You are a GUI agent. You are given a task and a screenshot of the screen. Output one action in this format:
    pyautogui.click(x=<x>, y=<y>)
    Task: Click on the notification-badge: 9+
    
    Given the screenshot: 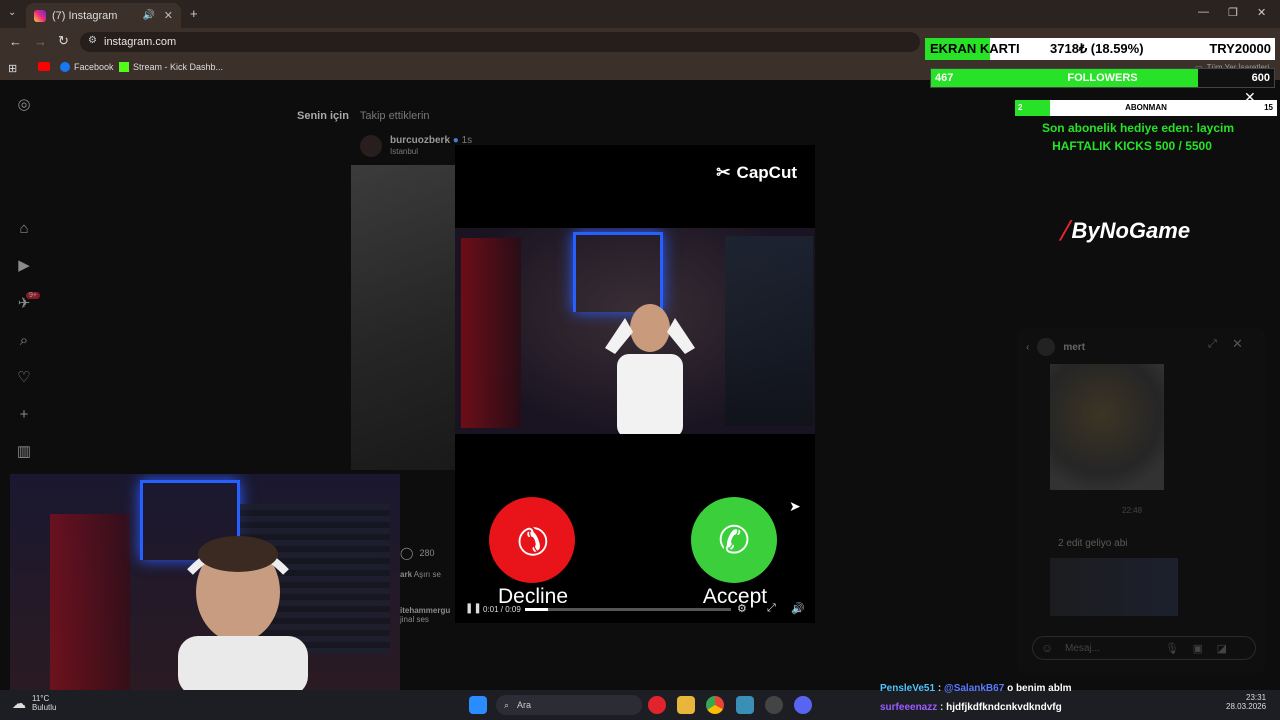 What is the action you would take?
    pyautogui.click(x=33, y=295)
    